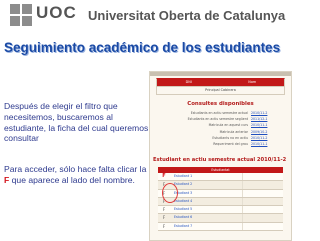 The image size is (320, 241). I want to click on university-name: Universitat Oberta de Catalunya, so click(187, 15).